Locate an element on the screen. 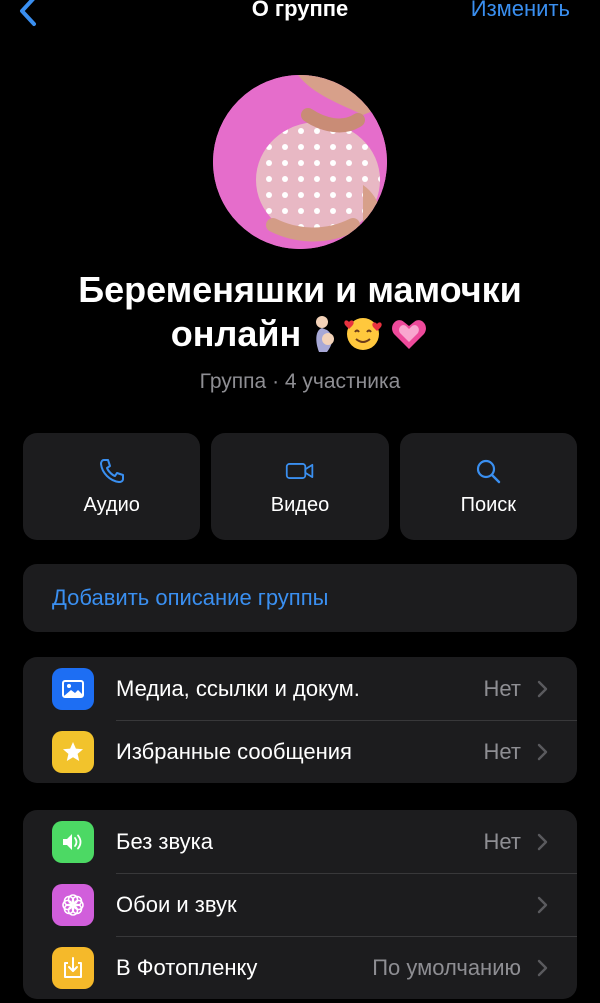  navigation-bar: О группе Изменить is located at coordinates (300, 15).